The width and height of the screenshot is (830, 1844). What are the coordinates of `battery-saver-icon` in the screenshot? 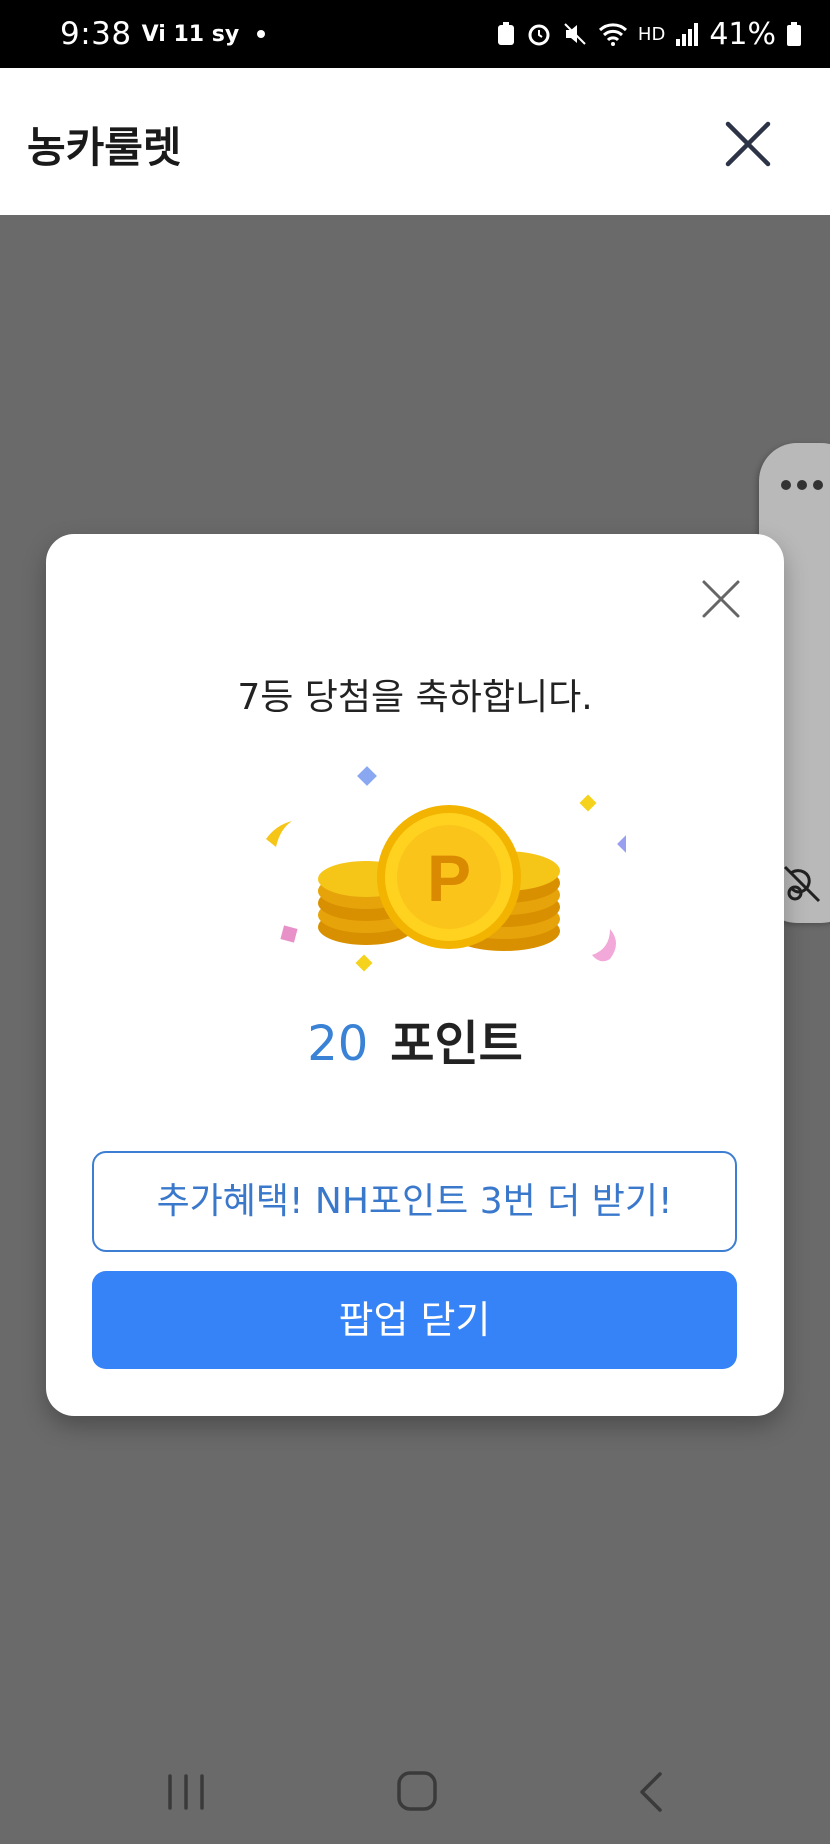 It's located at (505, 33).